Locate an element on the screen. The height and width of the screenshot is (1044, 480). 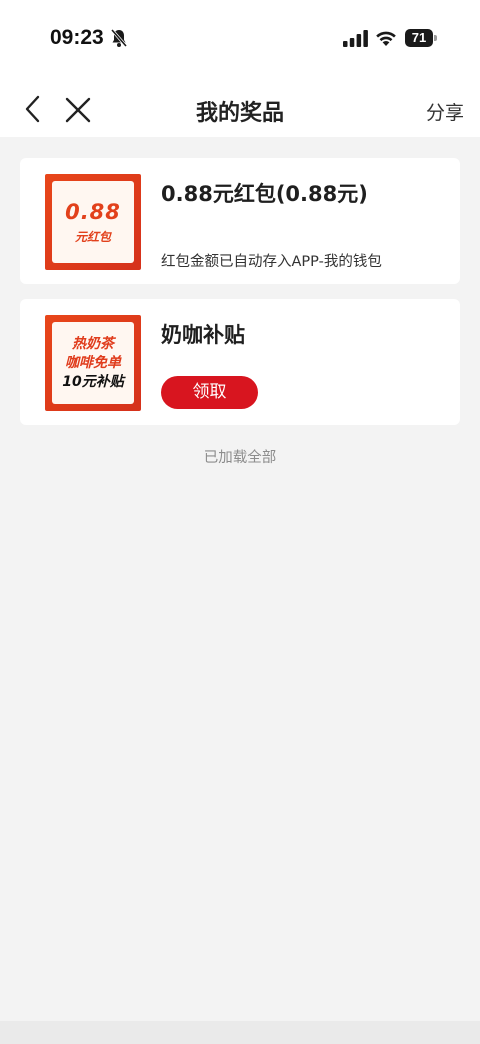
thumbnail-line: 咖啡免单 is located at coordinates (93, 362).